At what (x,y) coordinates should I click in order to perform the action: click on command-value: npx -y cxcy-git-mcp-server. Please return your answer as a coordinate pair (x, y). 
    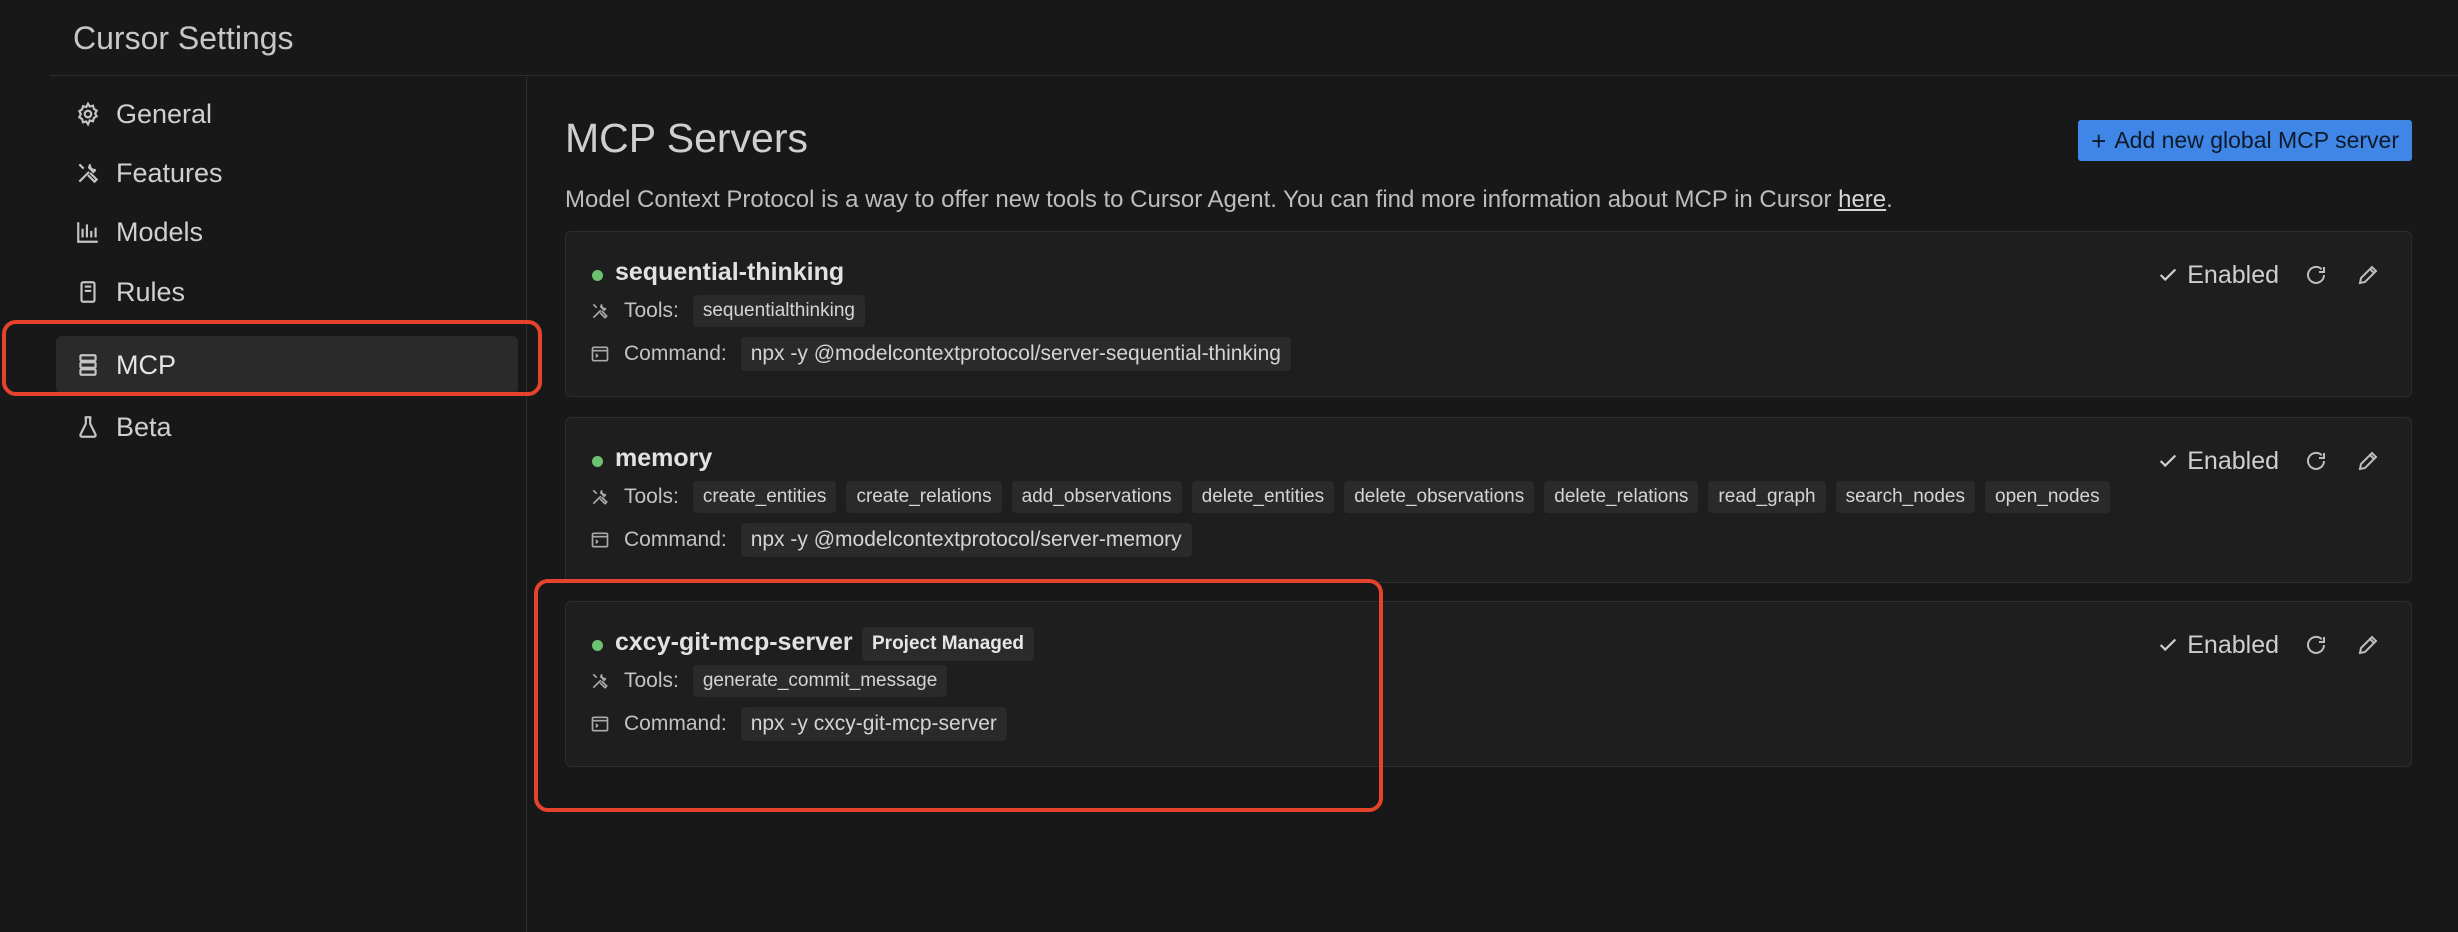
    Looking at the image, I should click on (873, 724).